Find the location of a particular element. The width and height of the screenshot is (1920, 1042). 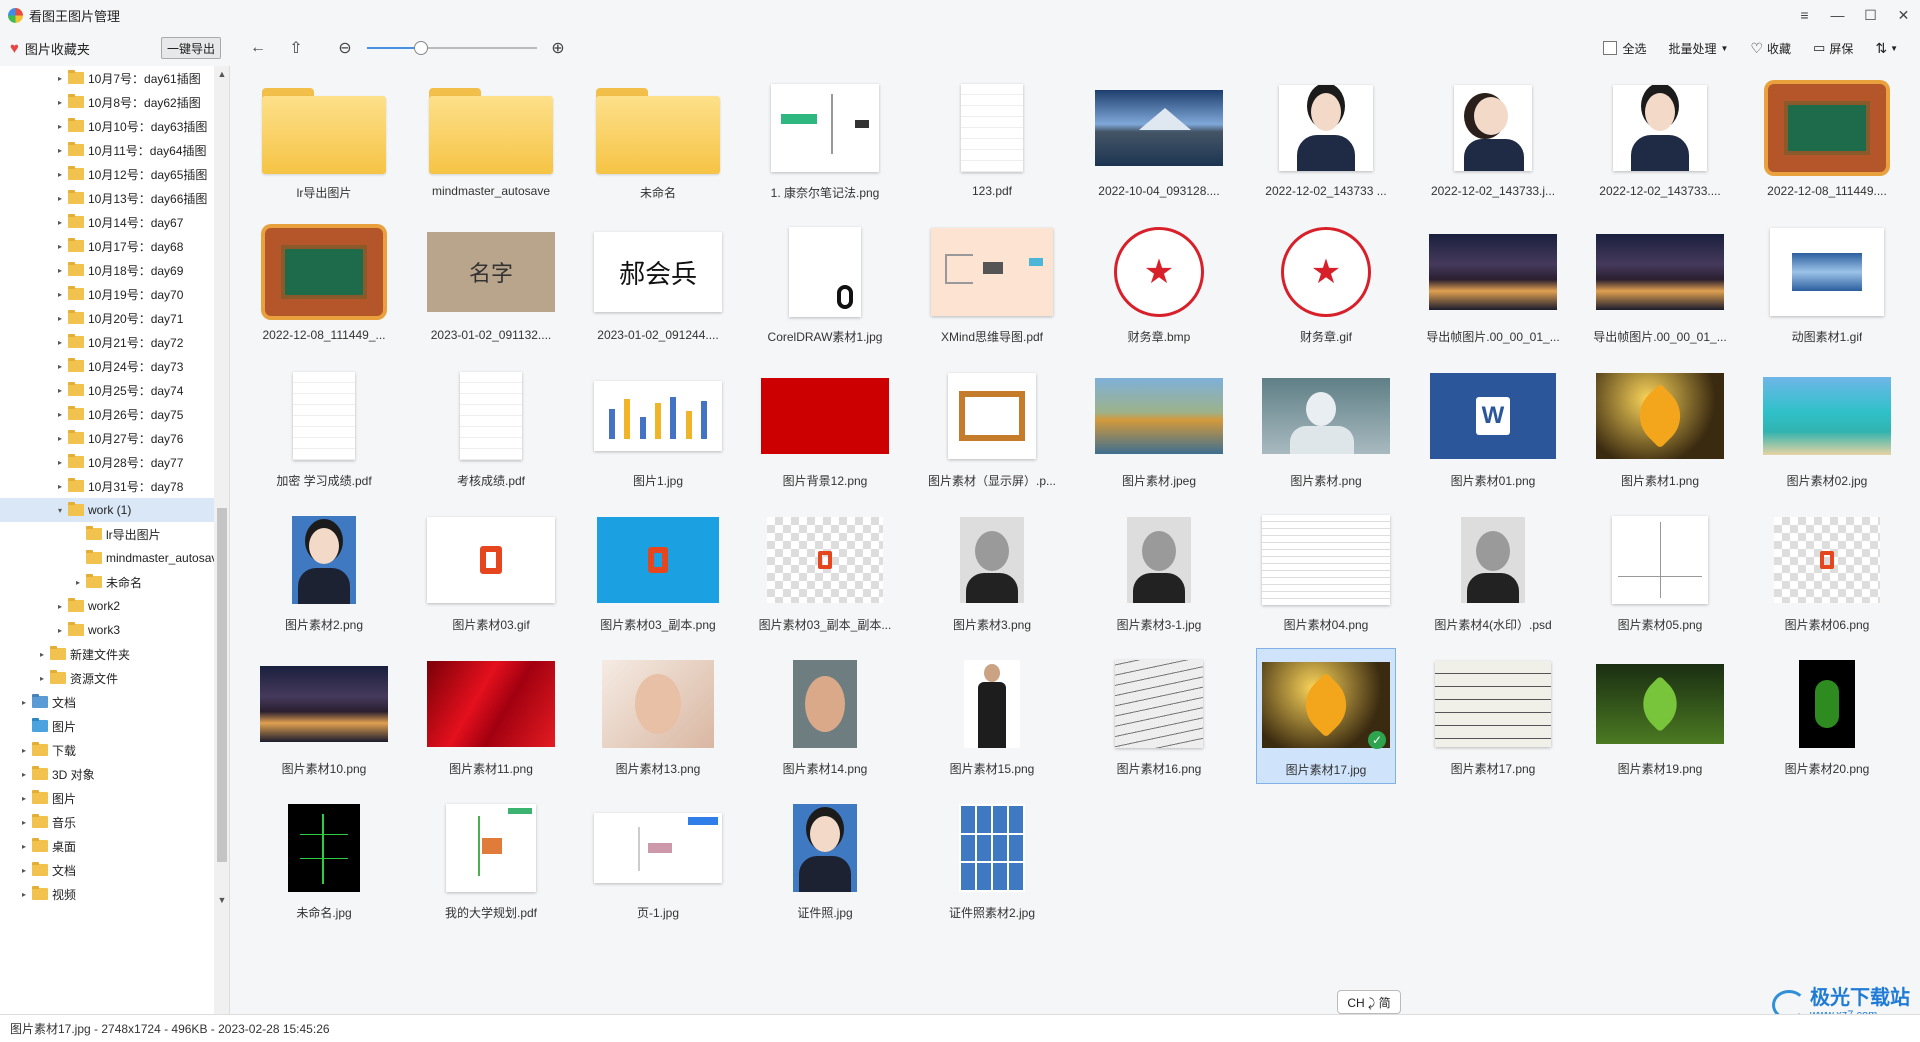

tree-item: ▸ 未命名 is located at coordinates (107, 582).